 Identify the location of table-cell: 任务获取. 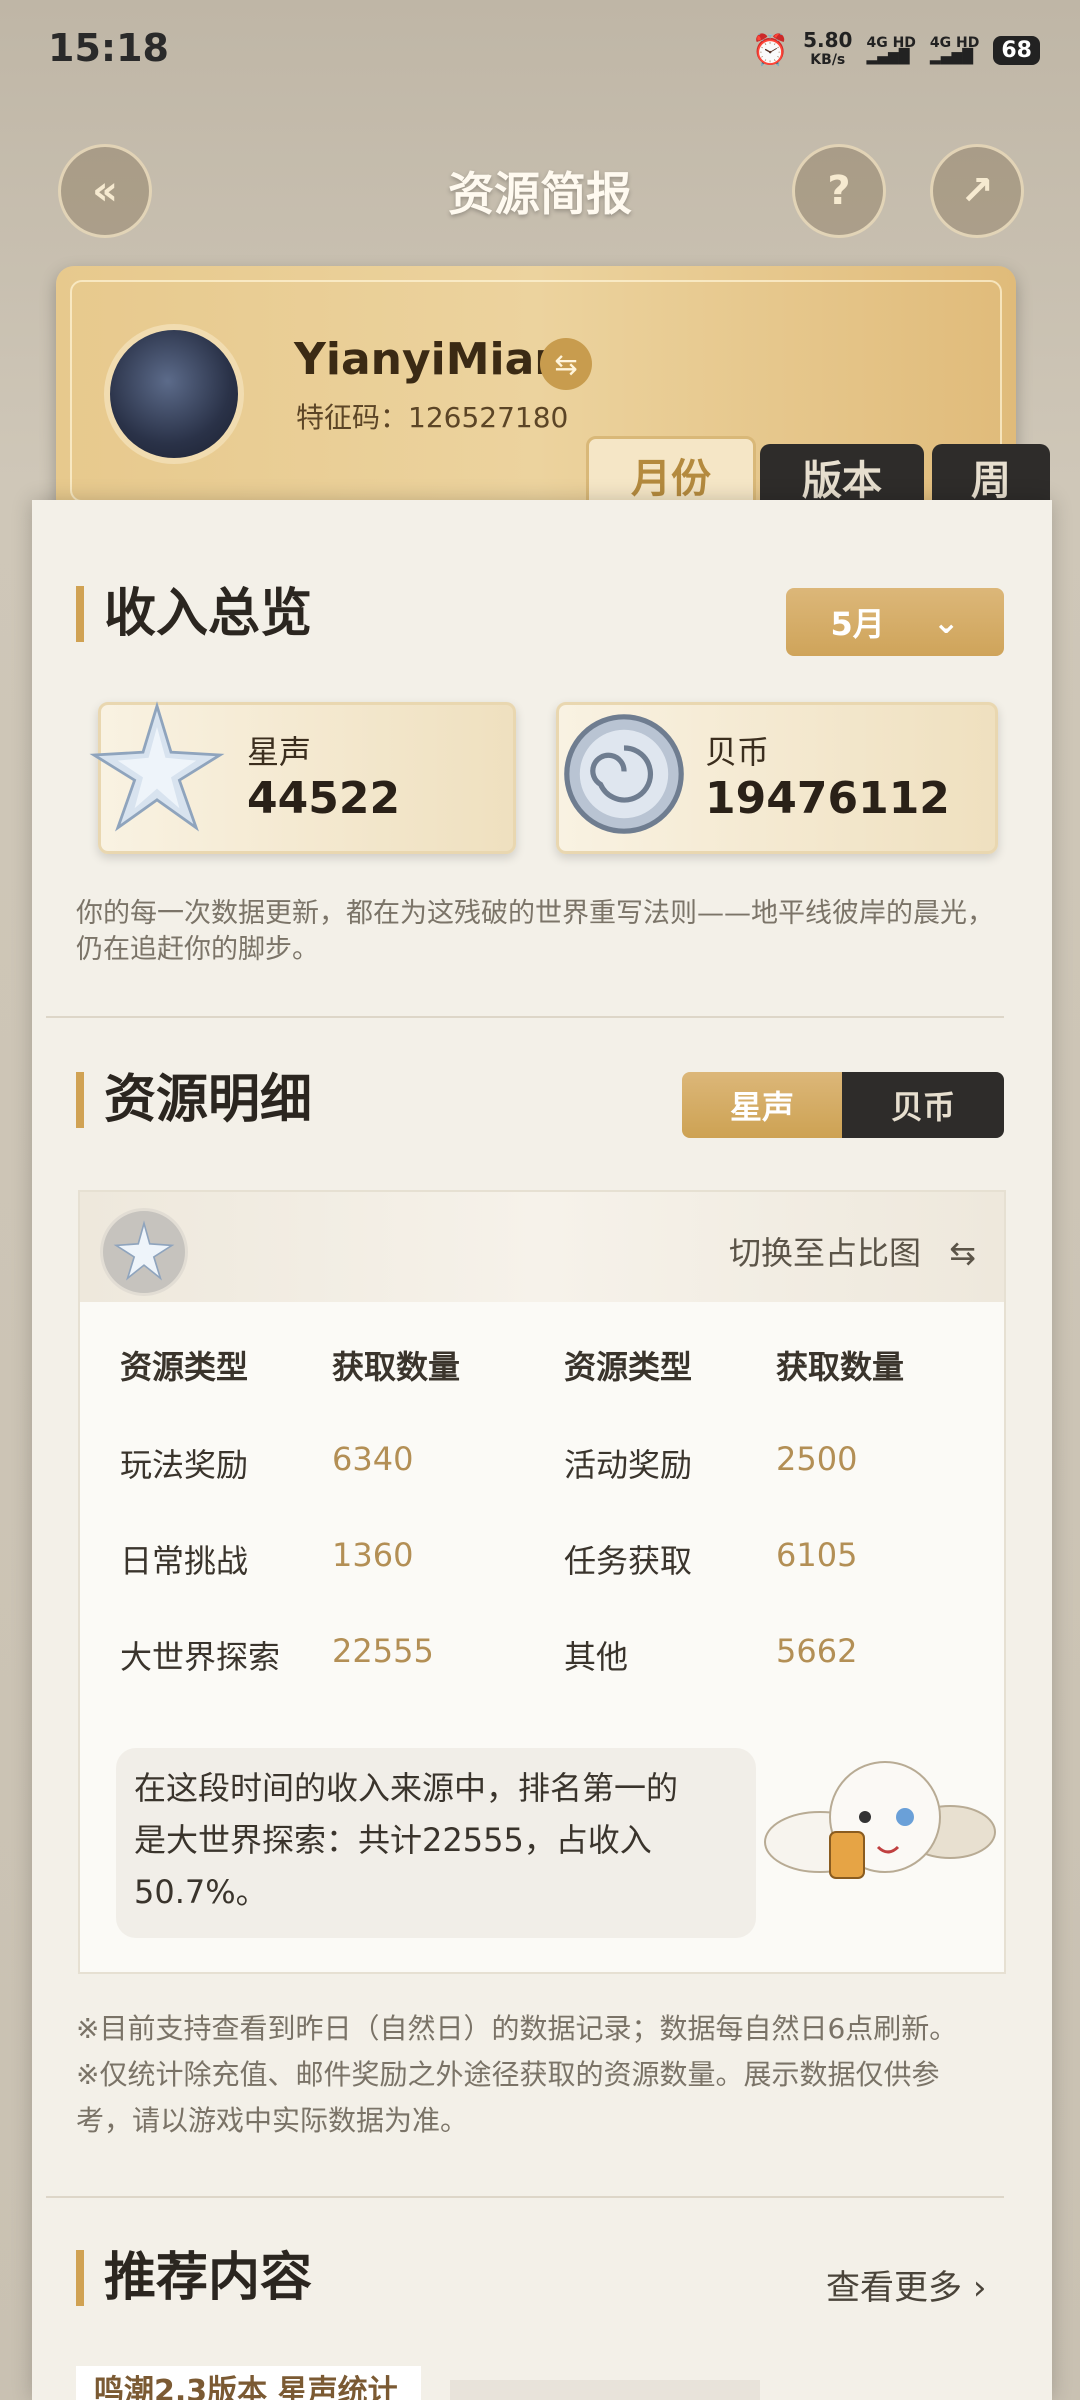
(628, 1561).